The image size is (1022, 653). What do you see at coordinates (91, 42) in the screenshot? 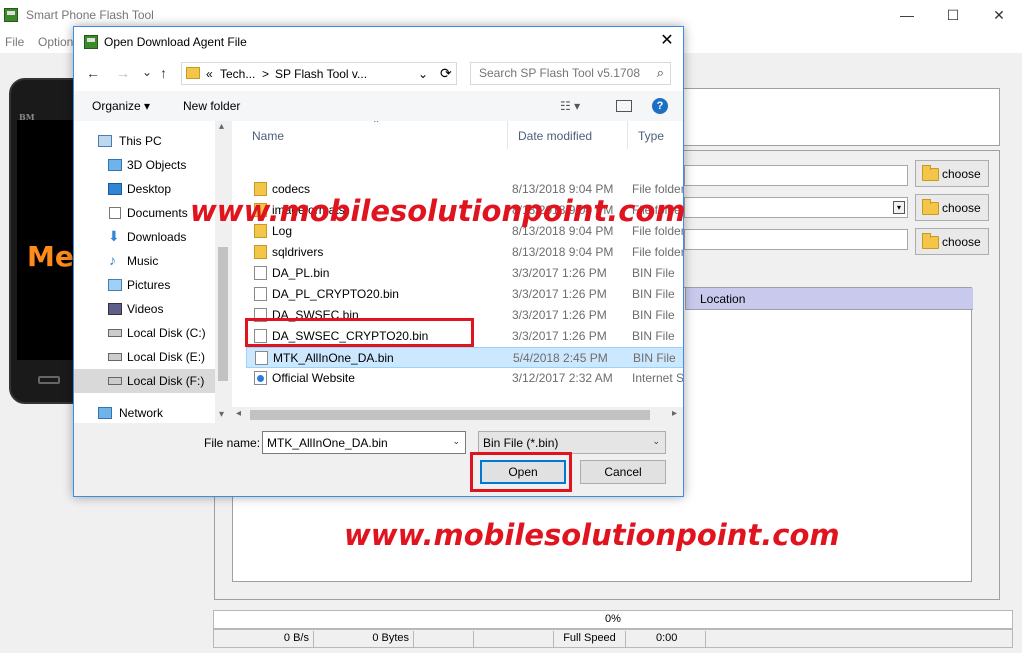
I see `dialog-app-icon` at bounding box center [91, 42].